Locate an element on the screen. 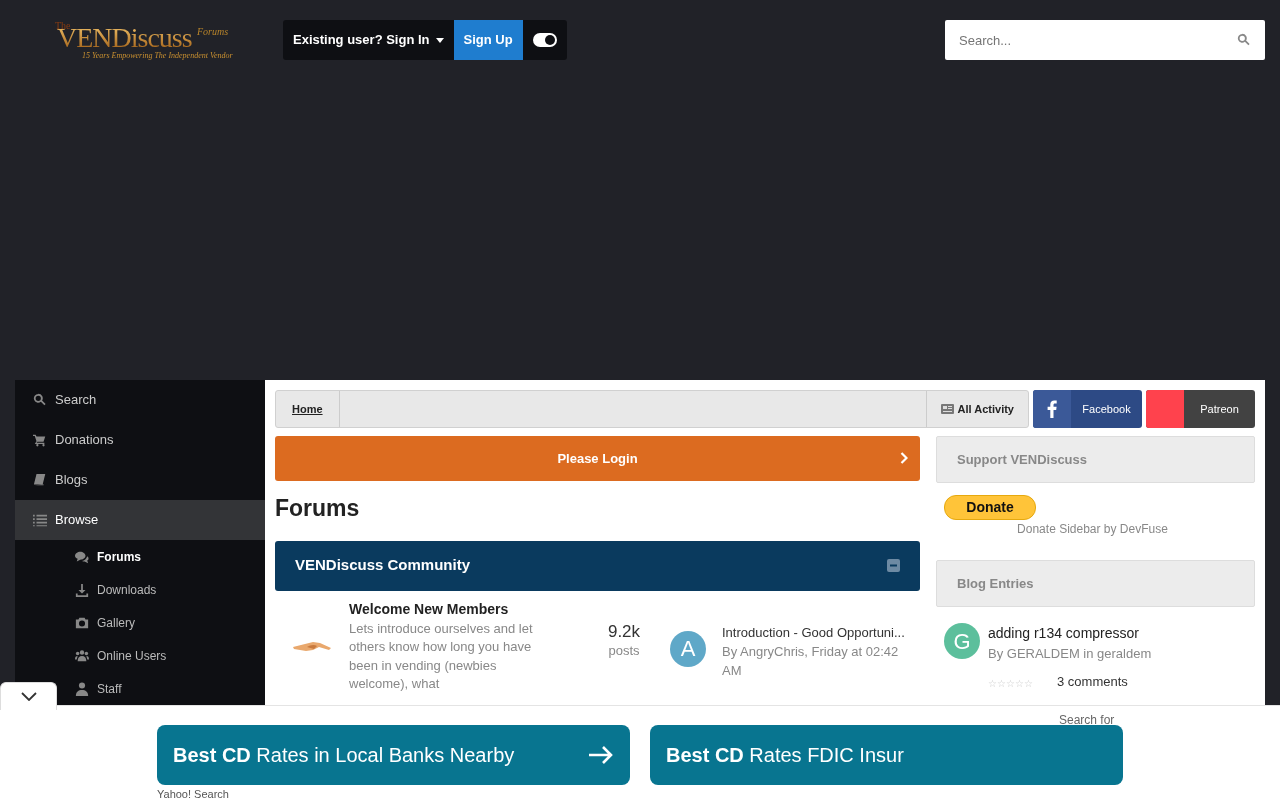  post-count-label: posts is located at coordinates (624, 651).